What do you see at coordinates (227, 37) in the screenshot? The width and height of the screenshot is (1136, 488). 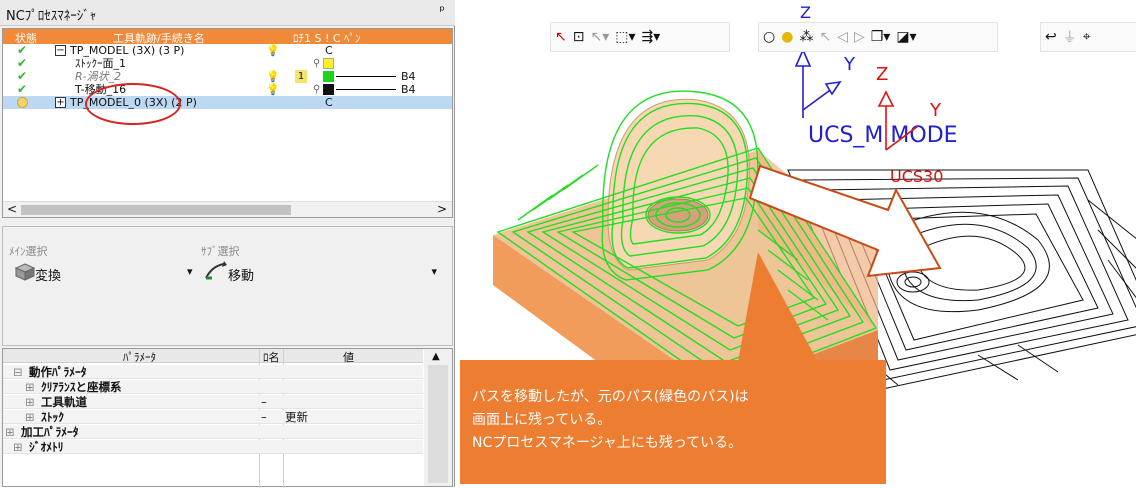 I see `tree-header: 状態 工具軌跡/手続き名 ﾛﾁ1 S ! C ﾍﾟﾝ` at bounding box center [227, 37].